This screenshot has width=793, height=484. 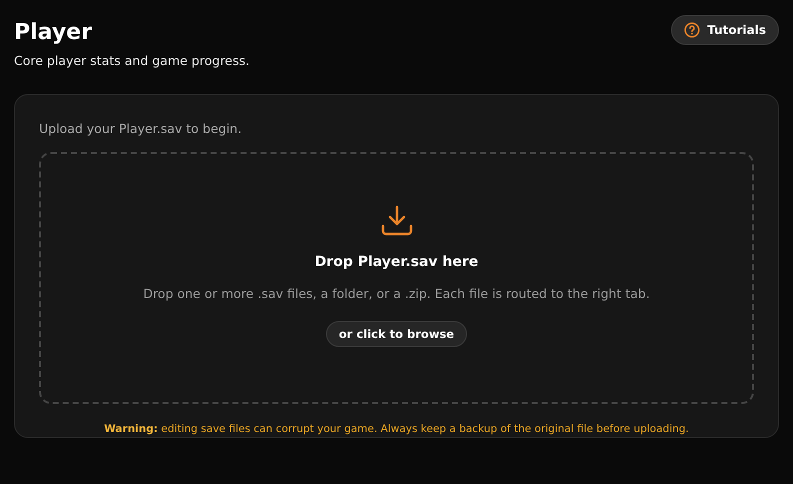 What do you see at coordinates (141, 128) in the screenshot?
I see `upload-prompt: Upload your Player.sav to begin.` at bounding box center [141, 128].